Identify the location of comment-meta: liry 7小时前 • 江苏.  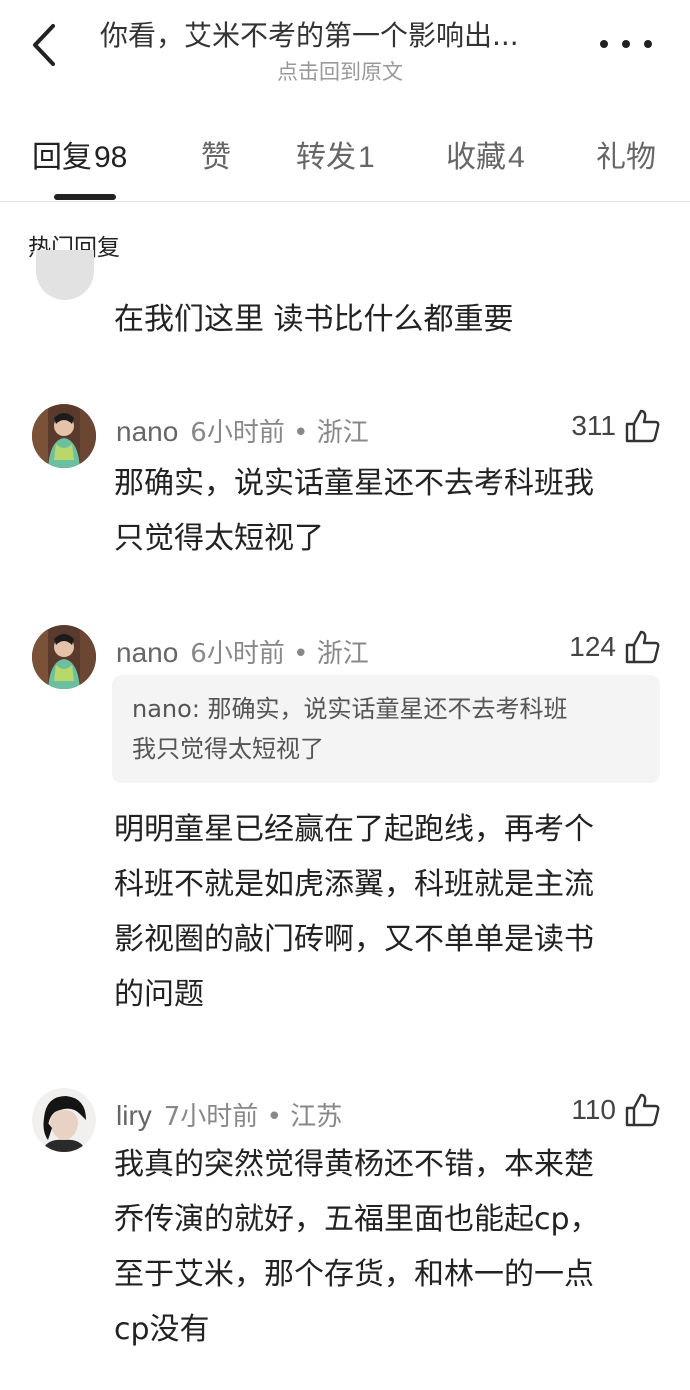
(229, 1116).